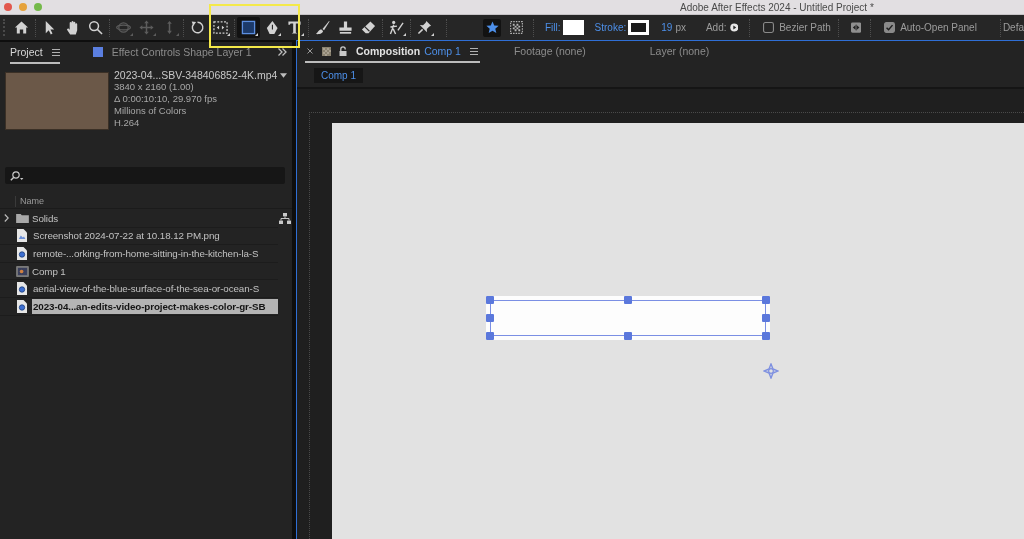 This screenshot has height=539, width=1024. What do you see at coordinates (628, 318) in the screenshot?
I see `rectangle-shape` at bounding box center [628, 318].